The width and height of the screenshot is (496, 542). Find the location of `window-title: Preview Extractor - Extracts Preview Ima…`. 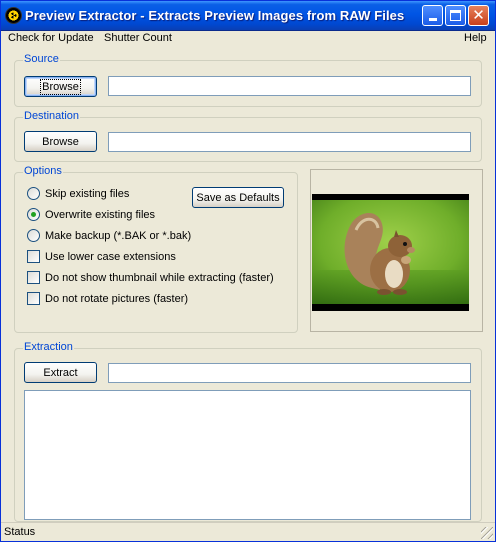

window-title: Preview Extractor - Extracts Preview Ima… is located at coordinates (215, 15).